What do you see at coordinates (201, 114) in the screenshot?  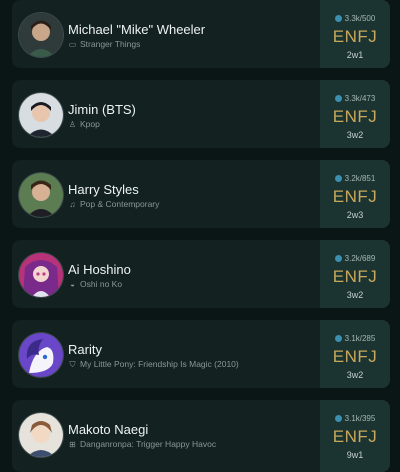 I see `character-card: Jimin (BTS) ♙ Kpop 3.3k/473 ENFJ 3w2` at bounding box center [201, 114].